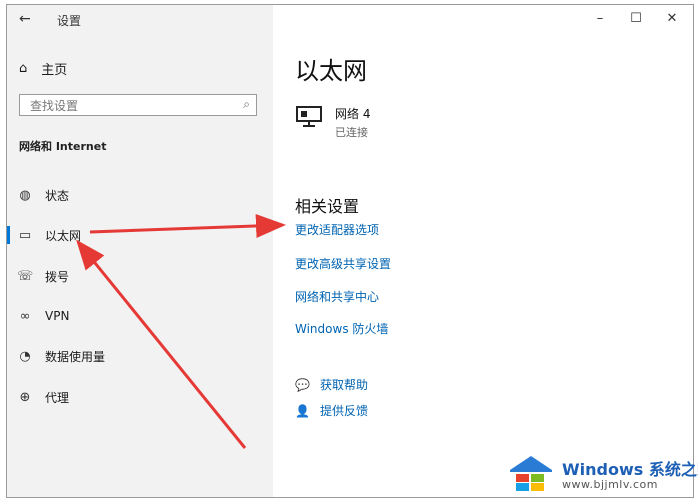 Image resolution: width=698 pixels, height=500 pixels. I want to click on sidebar-home: ⌂ 主页, so click(43, 68).